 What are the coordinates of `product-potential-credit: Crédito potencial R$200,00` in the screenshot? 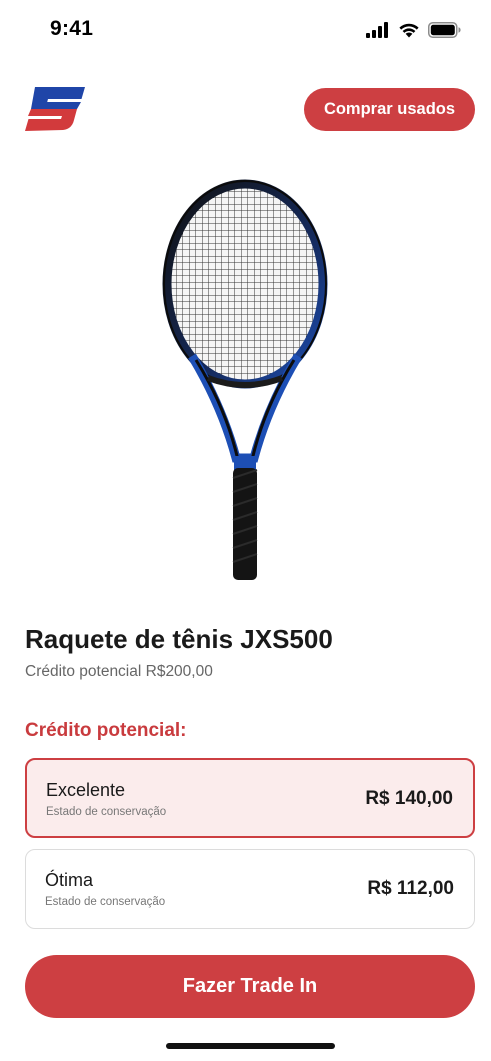 It's located at (119, 671).